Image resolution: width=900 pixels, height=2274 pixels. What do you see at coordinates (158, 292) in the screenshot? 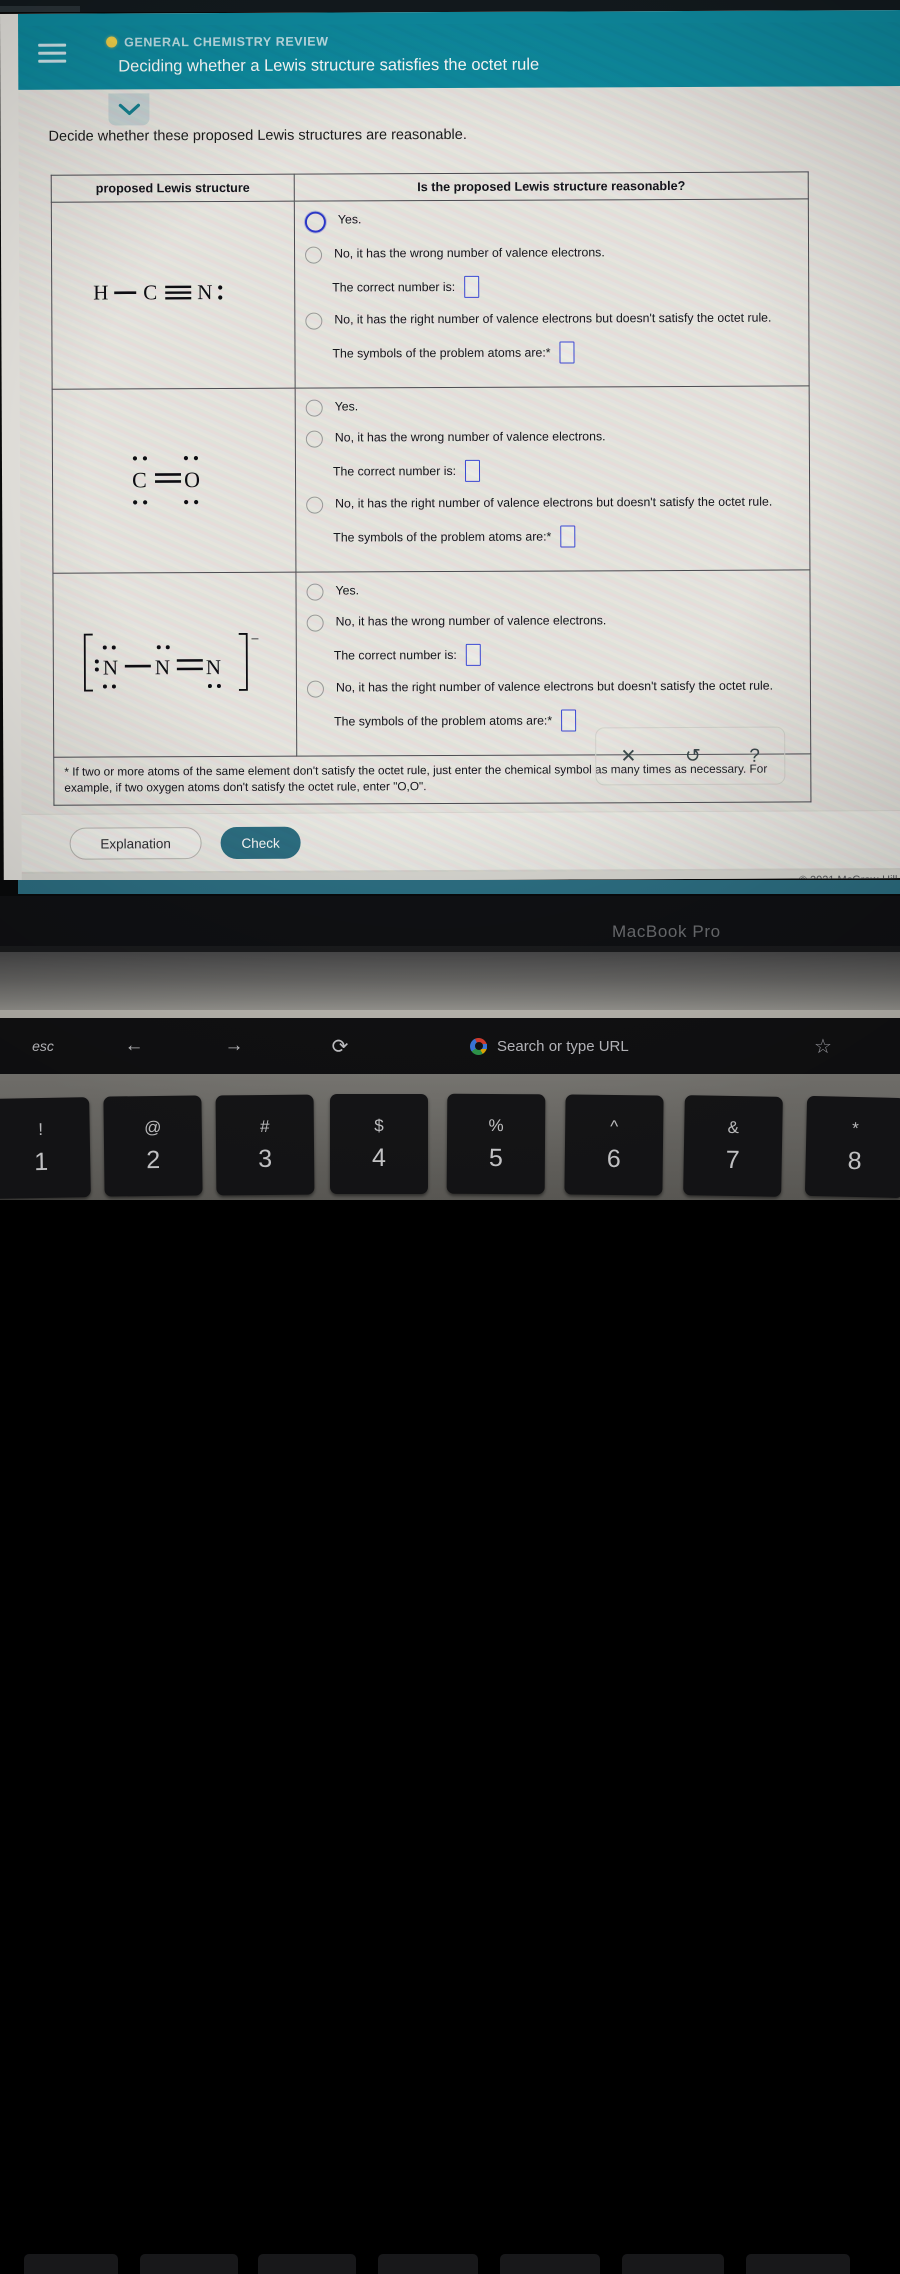
I see `hcn-structure-drawing: H C N` at bounding box center [158, 292].